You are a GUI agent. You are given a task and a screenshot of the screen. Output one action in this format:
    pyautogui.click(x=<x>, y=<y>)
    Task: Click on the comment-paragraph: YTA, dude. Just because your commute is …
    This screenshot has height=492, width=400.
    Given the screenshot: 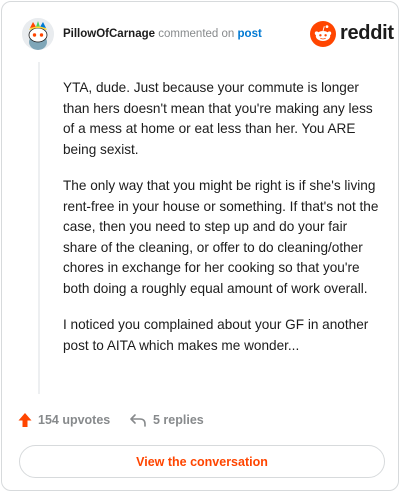 What is the action you would take?
    pyautogui.click(x=218, y=118)
    